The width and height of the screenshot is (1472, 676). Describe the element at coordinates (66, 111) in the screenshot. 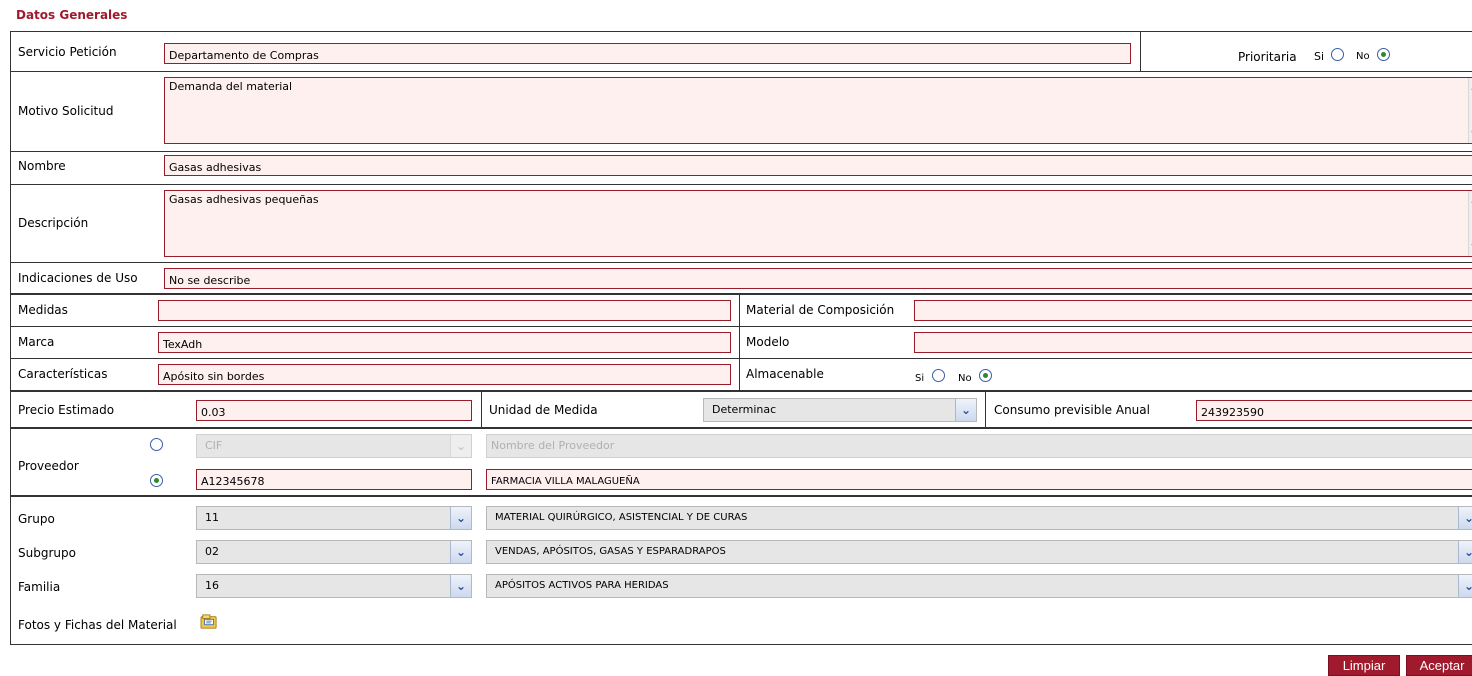

I see `motivo-label: Motivo Solicitud` at that location.